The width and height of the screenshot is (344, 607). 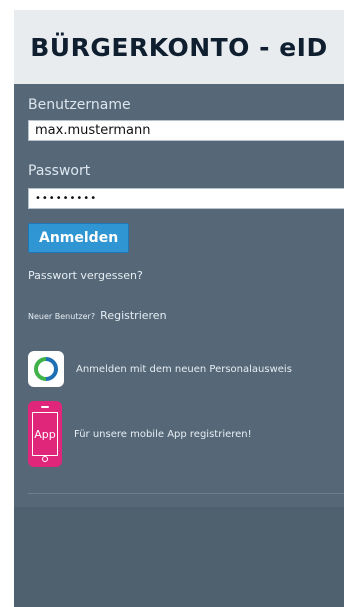 What do you see at coordinates (186, 198) in the screenshot?
I see `password-field` at bounding box center [186, 198].